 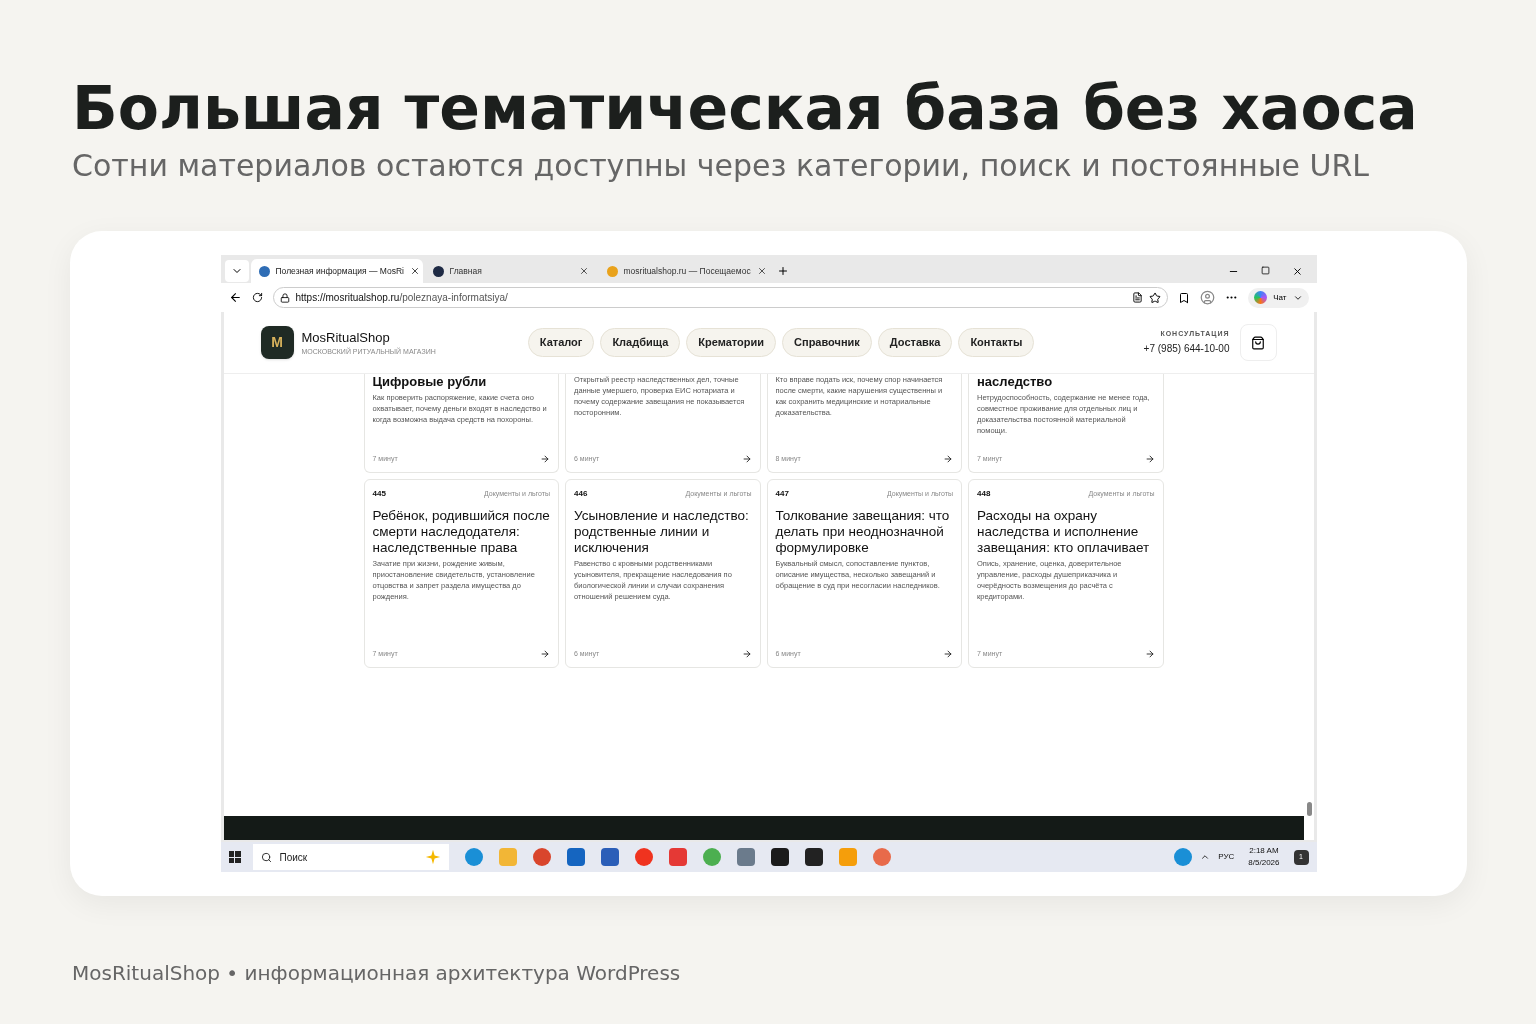 What do you see at coordinates (721, 166) in the screenshot?
I see `slide-subtitle: Сотни материалов остаются доступны через категории, поиск и постоянные URL` at bounding box center [721, 166].